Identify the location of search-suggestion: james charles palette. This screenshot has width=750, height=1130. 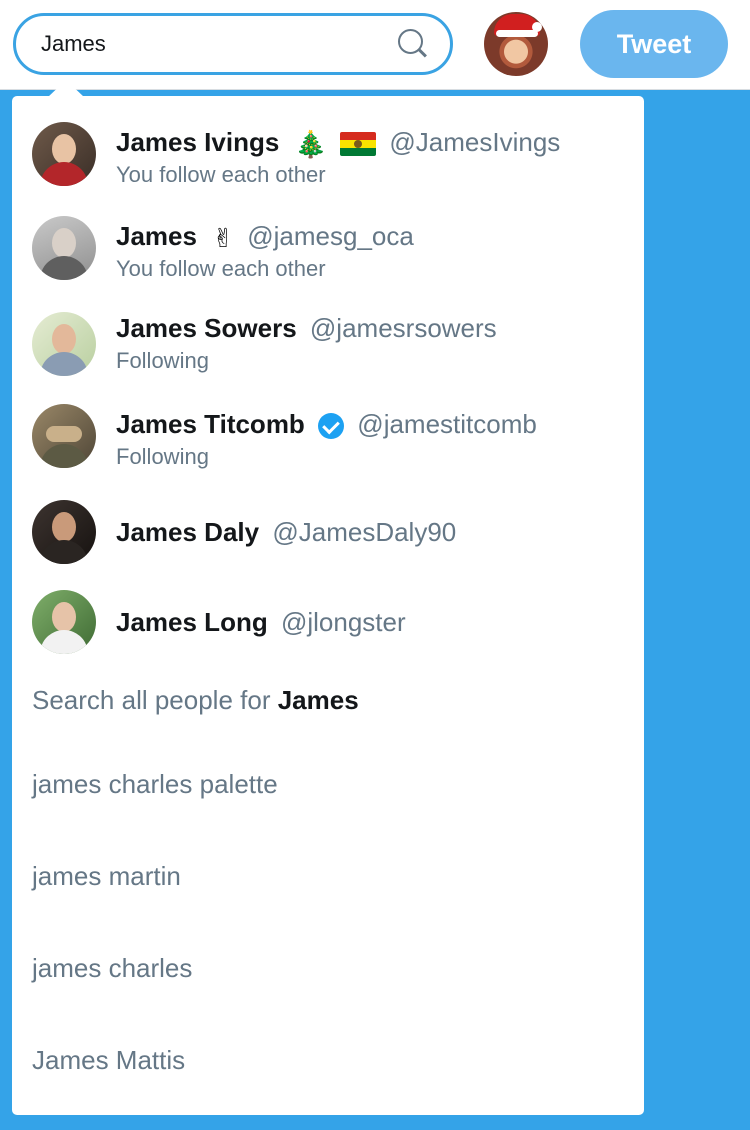
(155, 784).